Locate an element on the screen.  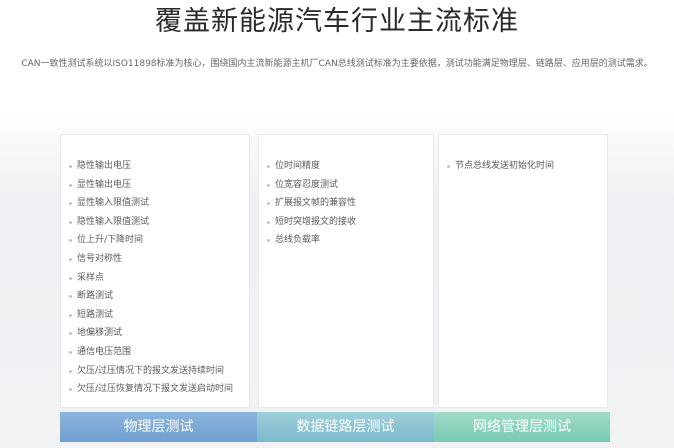
layer-tabs: 物理层测试 数据链路层测试 网络管理层测试 is located at coordinates (335, 427).